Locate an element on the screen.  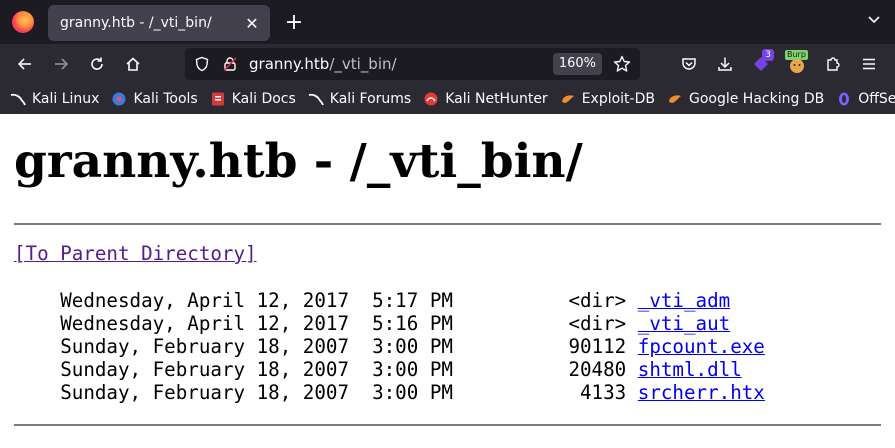
hamburger-menu-icon is located at coordinates (869, 64).